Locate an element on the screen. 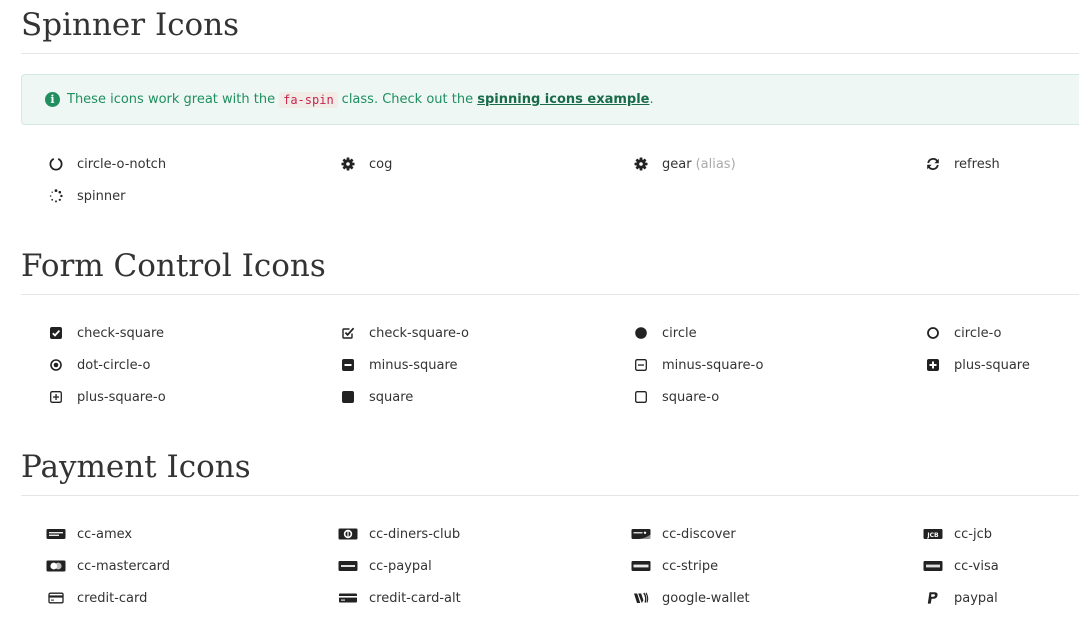  icon-item-google-wallet: google-wallet is located at coordinates (689, 598).